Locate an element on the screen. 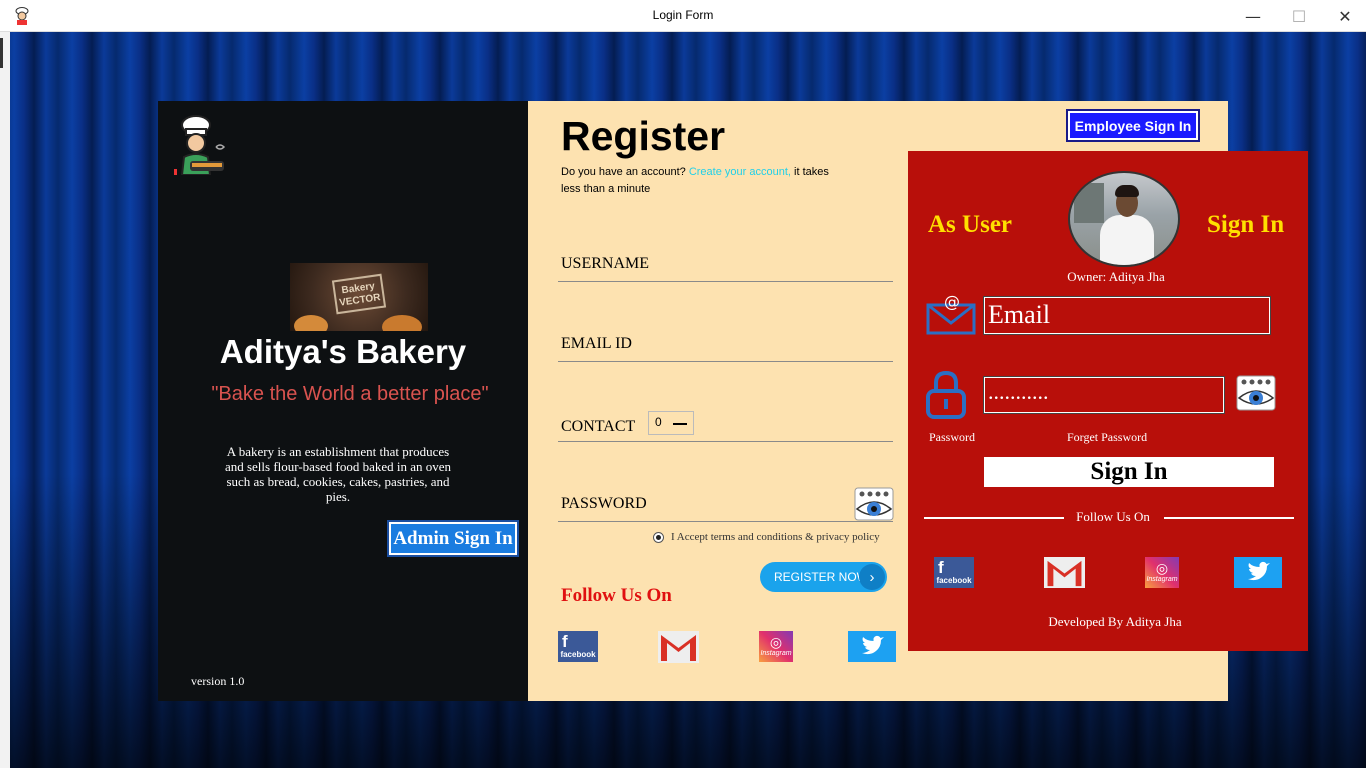 This screenshot has width=1366, height=768. password-label: Password is located at coordinates (952, 437).